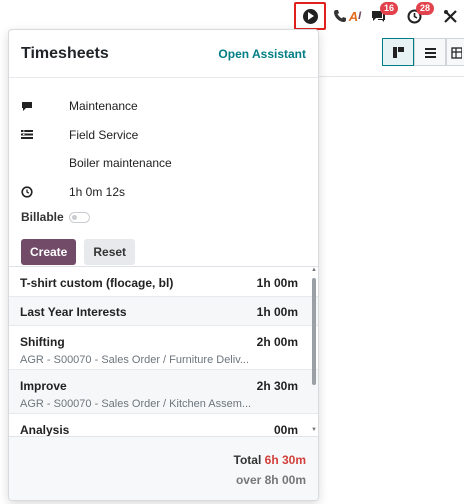  I want to click on popover-header: Timesheets Open Assistant, so click(163, 54).